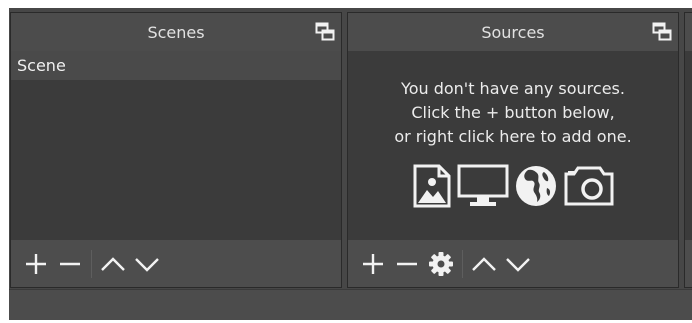  I want to click on remove-source-button, so click(407, 264).